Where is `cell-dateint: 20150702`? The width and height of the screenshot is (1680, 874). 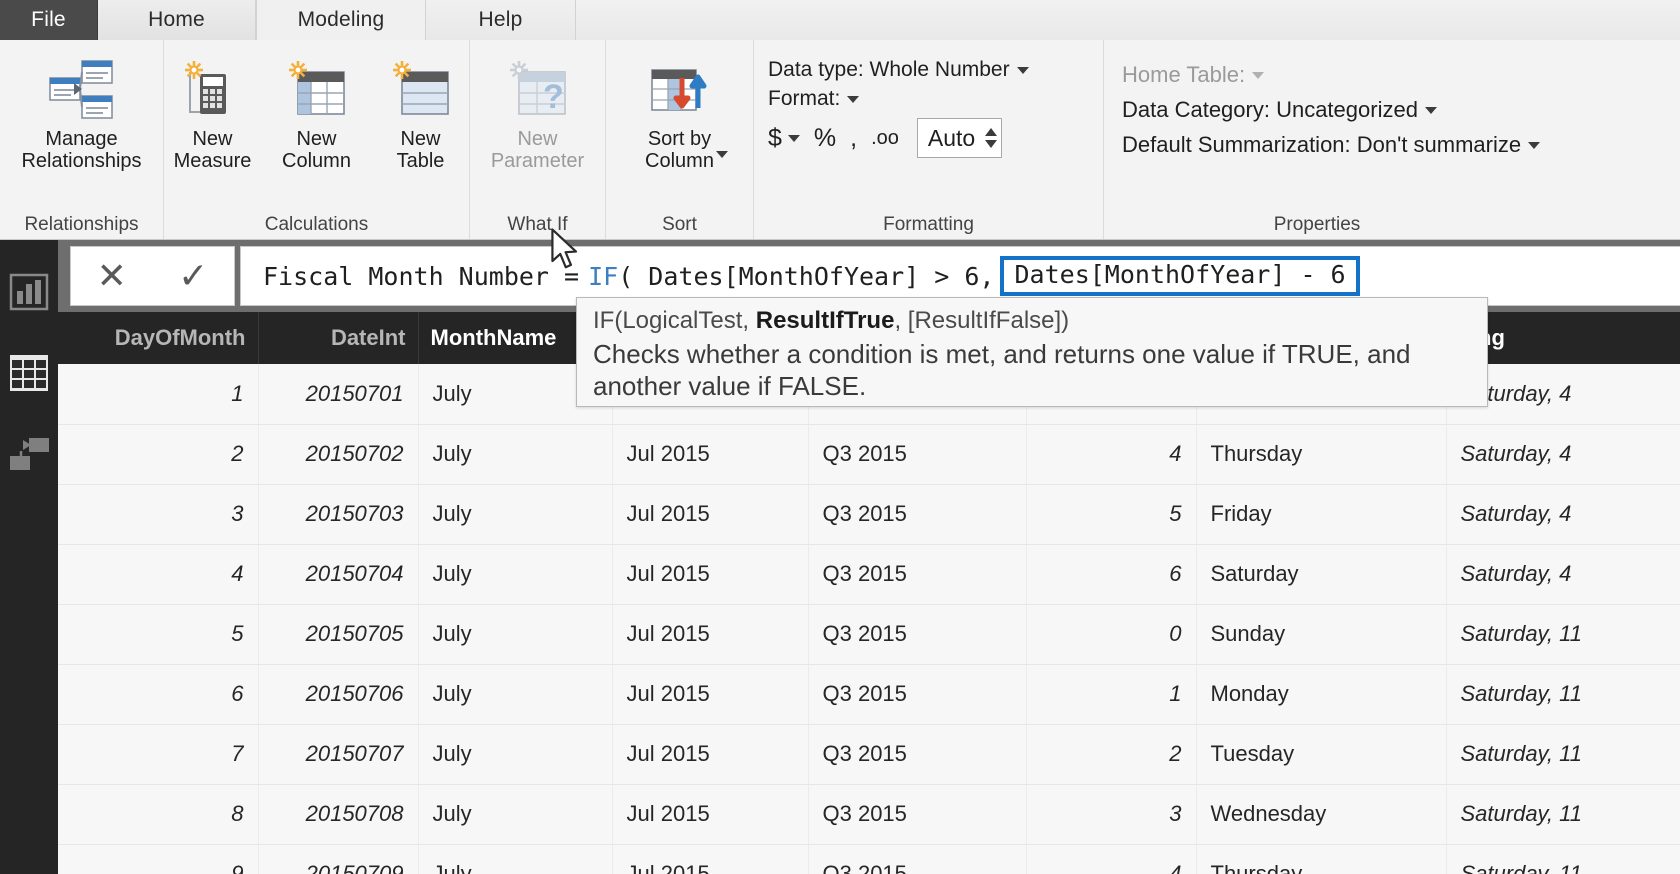 cell-dateint: 20150702 is located at coordinates (338, 454).